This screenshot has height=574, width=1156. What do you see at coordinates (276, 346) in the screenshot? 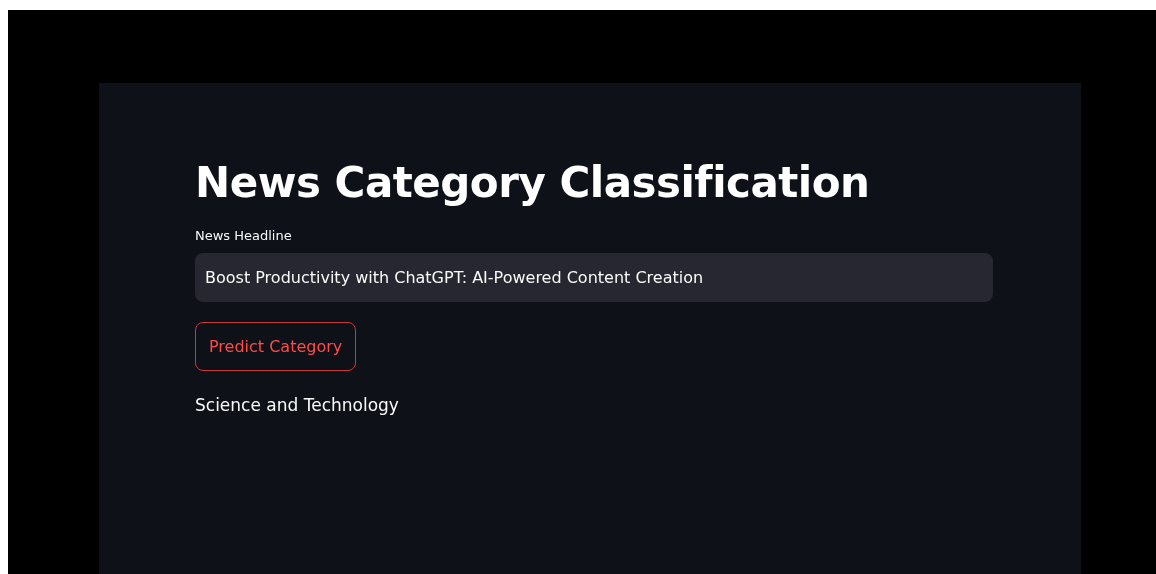
I see `predict-button: Predict Category` at bounding box center [276, 346].